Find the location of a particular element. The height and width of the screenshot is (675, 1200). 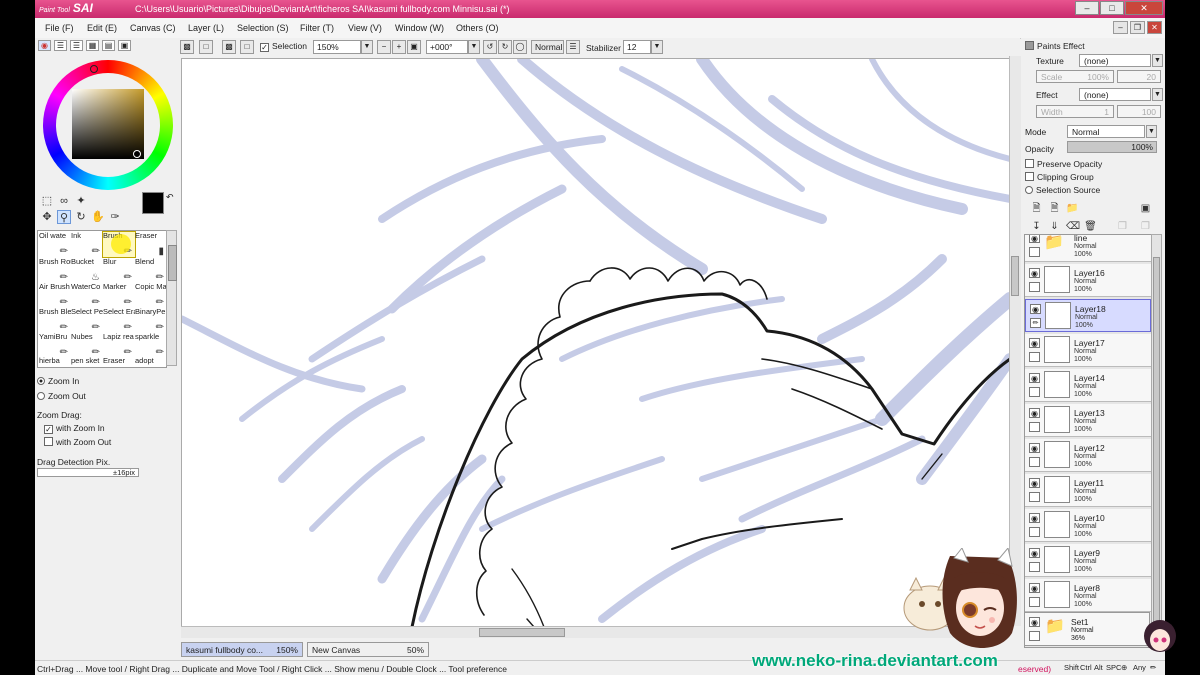

invert-icon: ▩ is located at coordinates (229, 47).